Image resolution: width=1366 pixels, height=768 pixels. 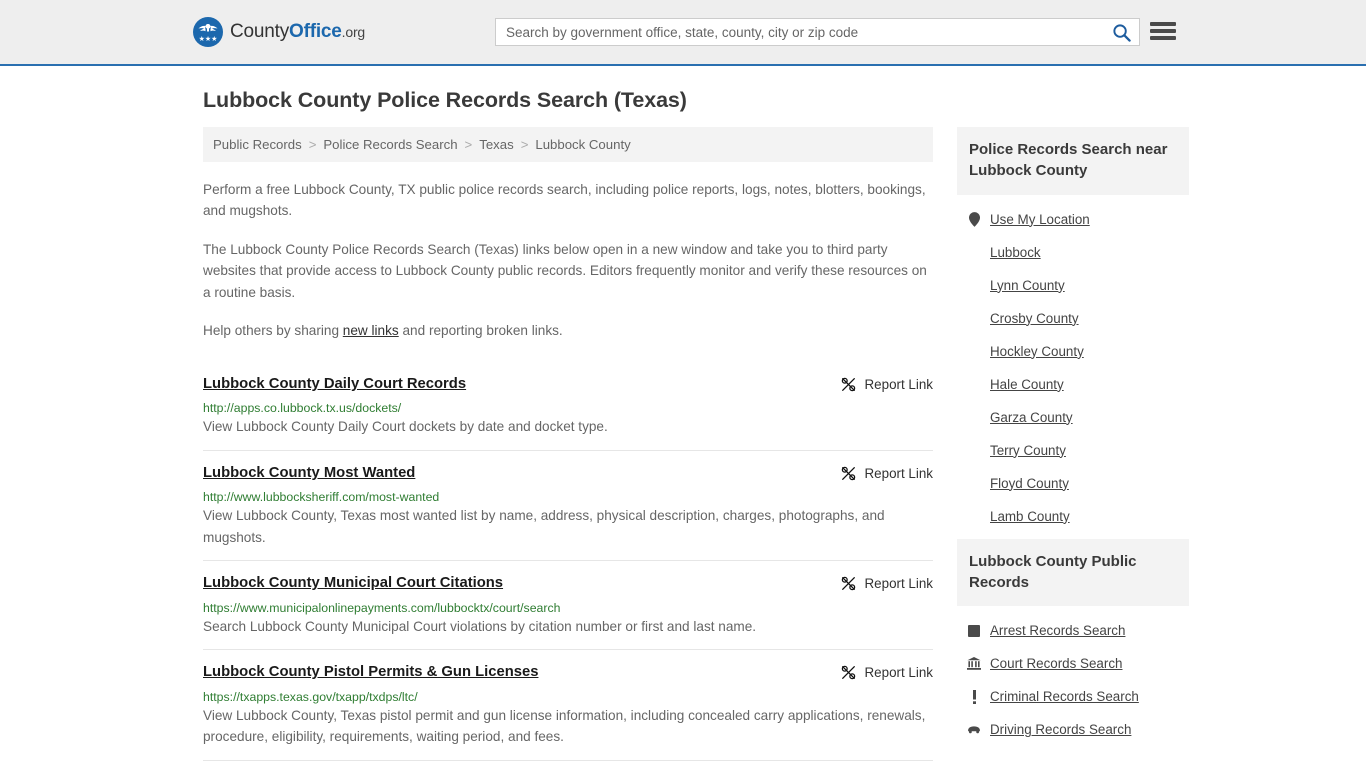 I want to click on list-item: Lubbock, so click(x=1073, y=252).